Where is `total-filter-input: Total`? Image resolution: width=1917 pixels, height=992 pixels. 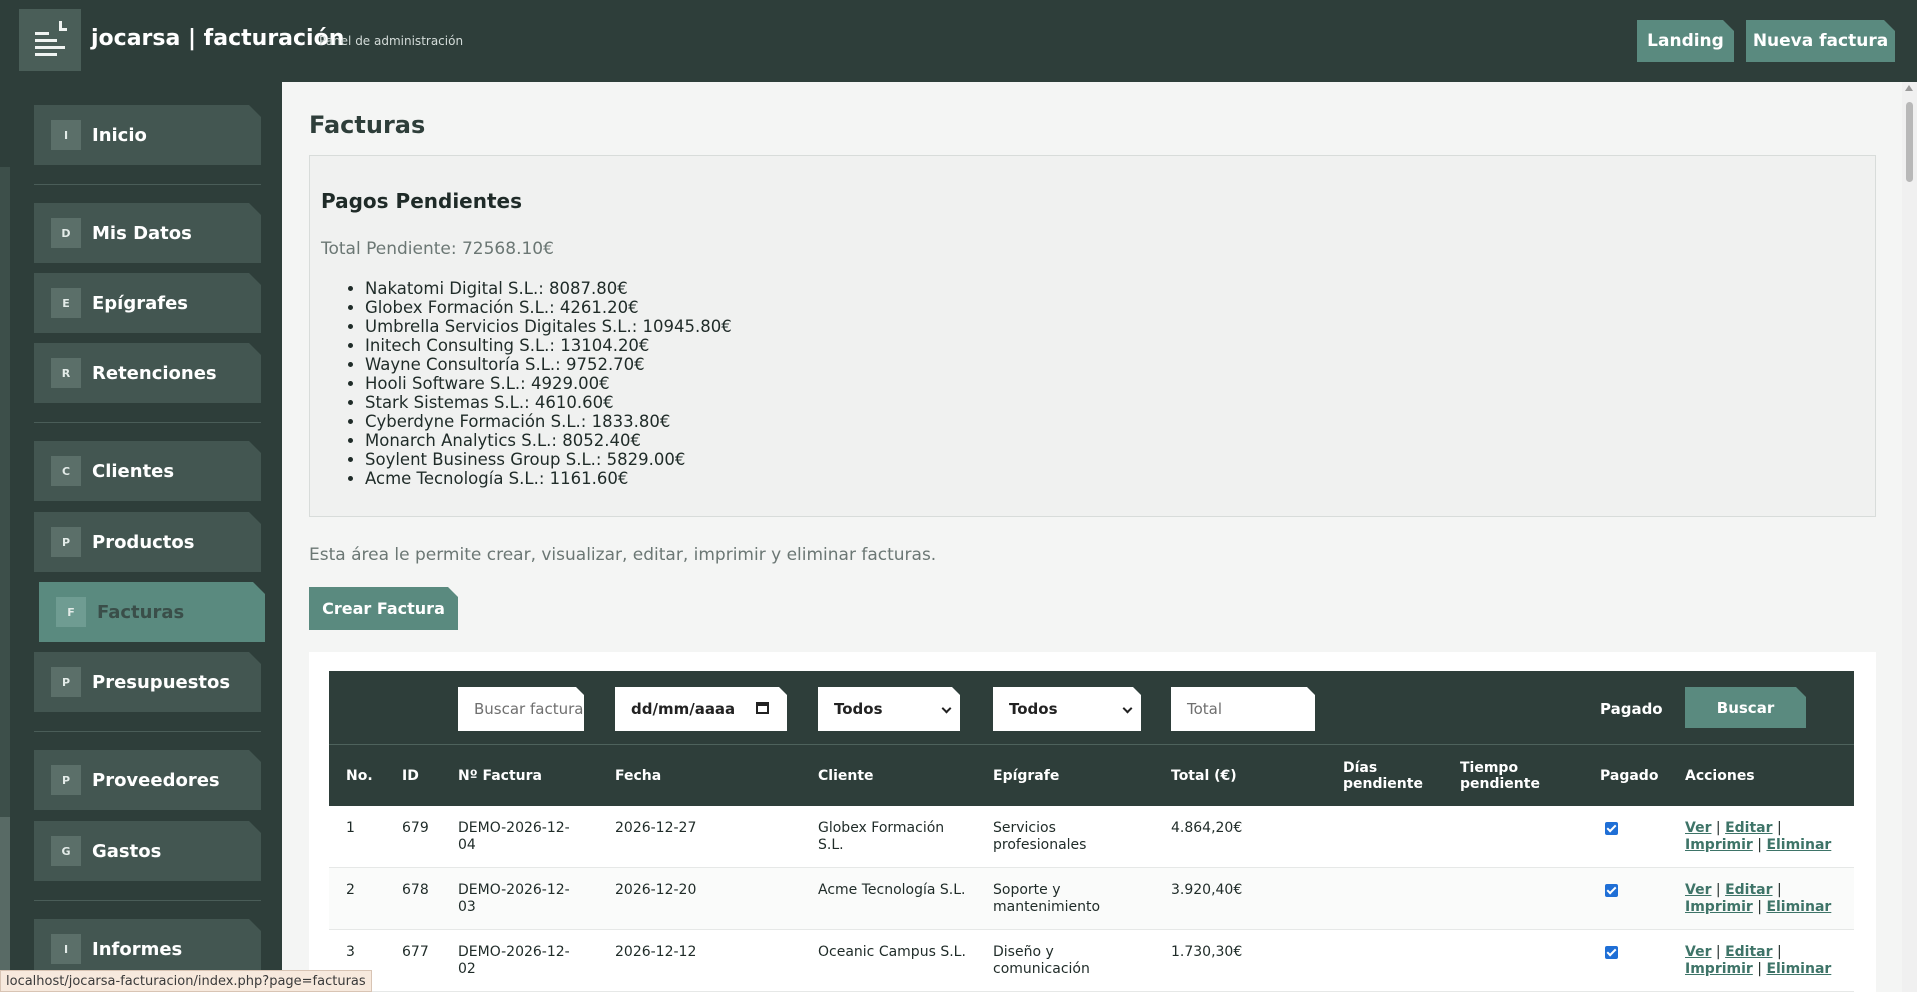
total-filter-input: Total is located at coordinates (1243, 709).